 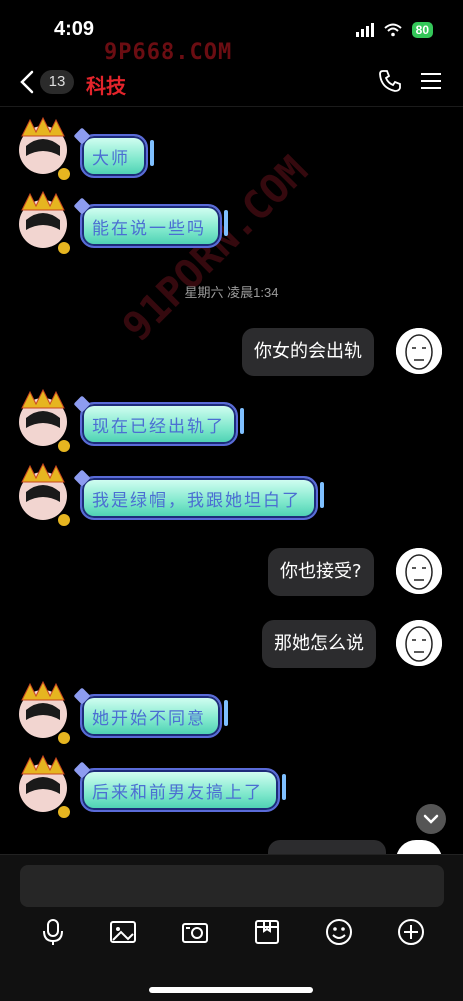 I want to click on chat-header: 13 科技, so click(x=231, y=83).